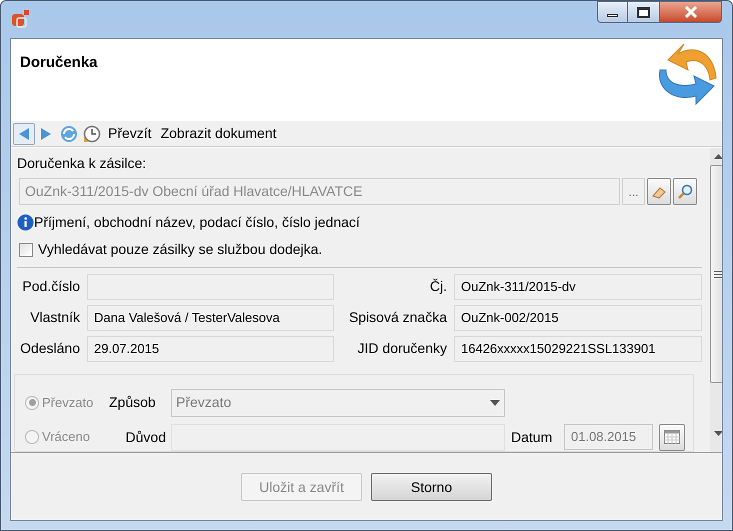 Image resolution: width=733 pixels, height=531 pixels. Describe the element at coordinates (338, 437) in the screenshot. I see `reason-field` at that location.